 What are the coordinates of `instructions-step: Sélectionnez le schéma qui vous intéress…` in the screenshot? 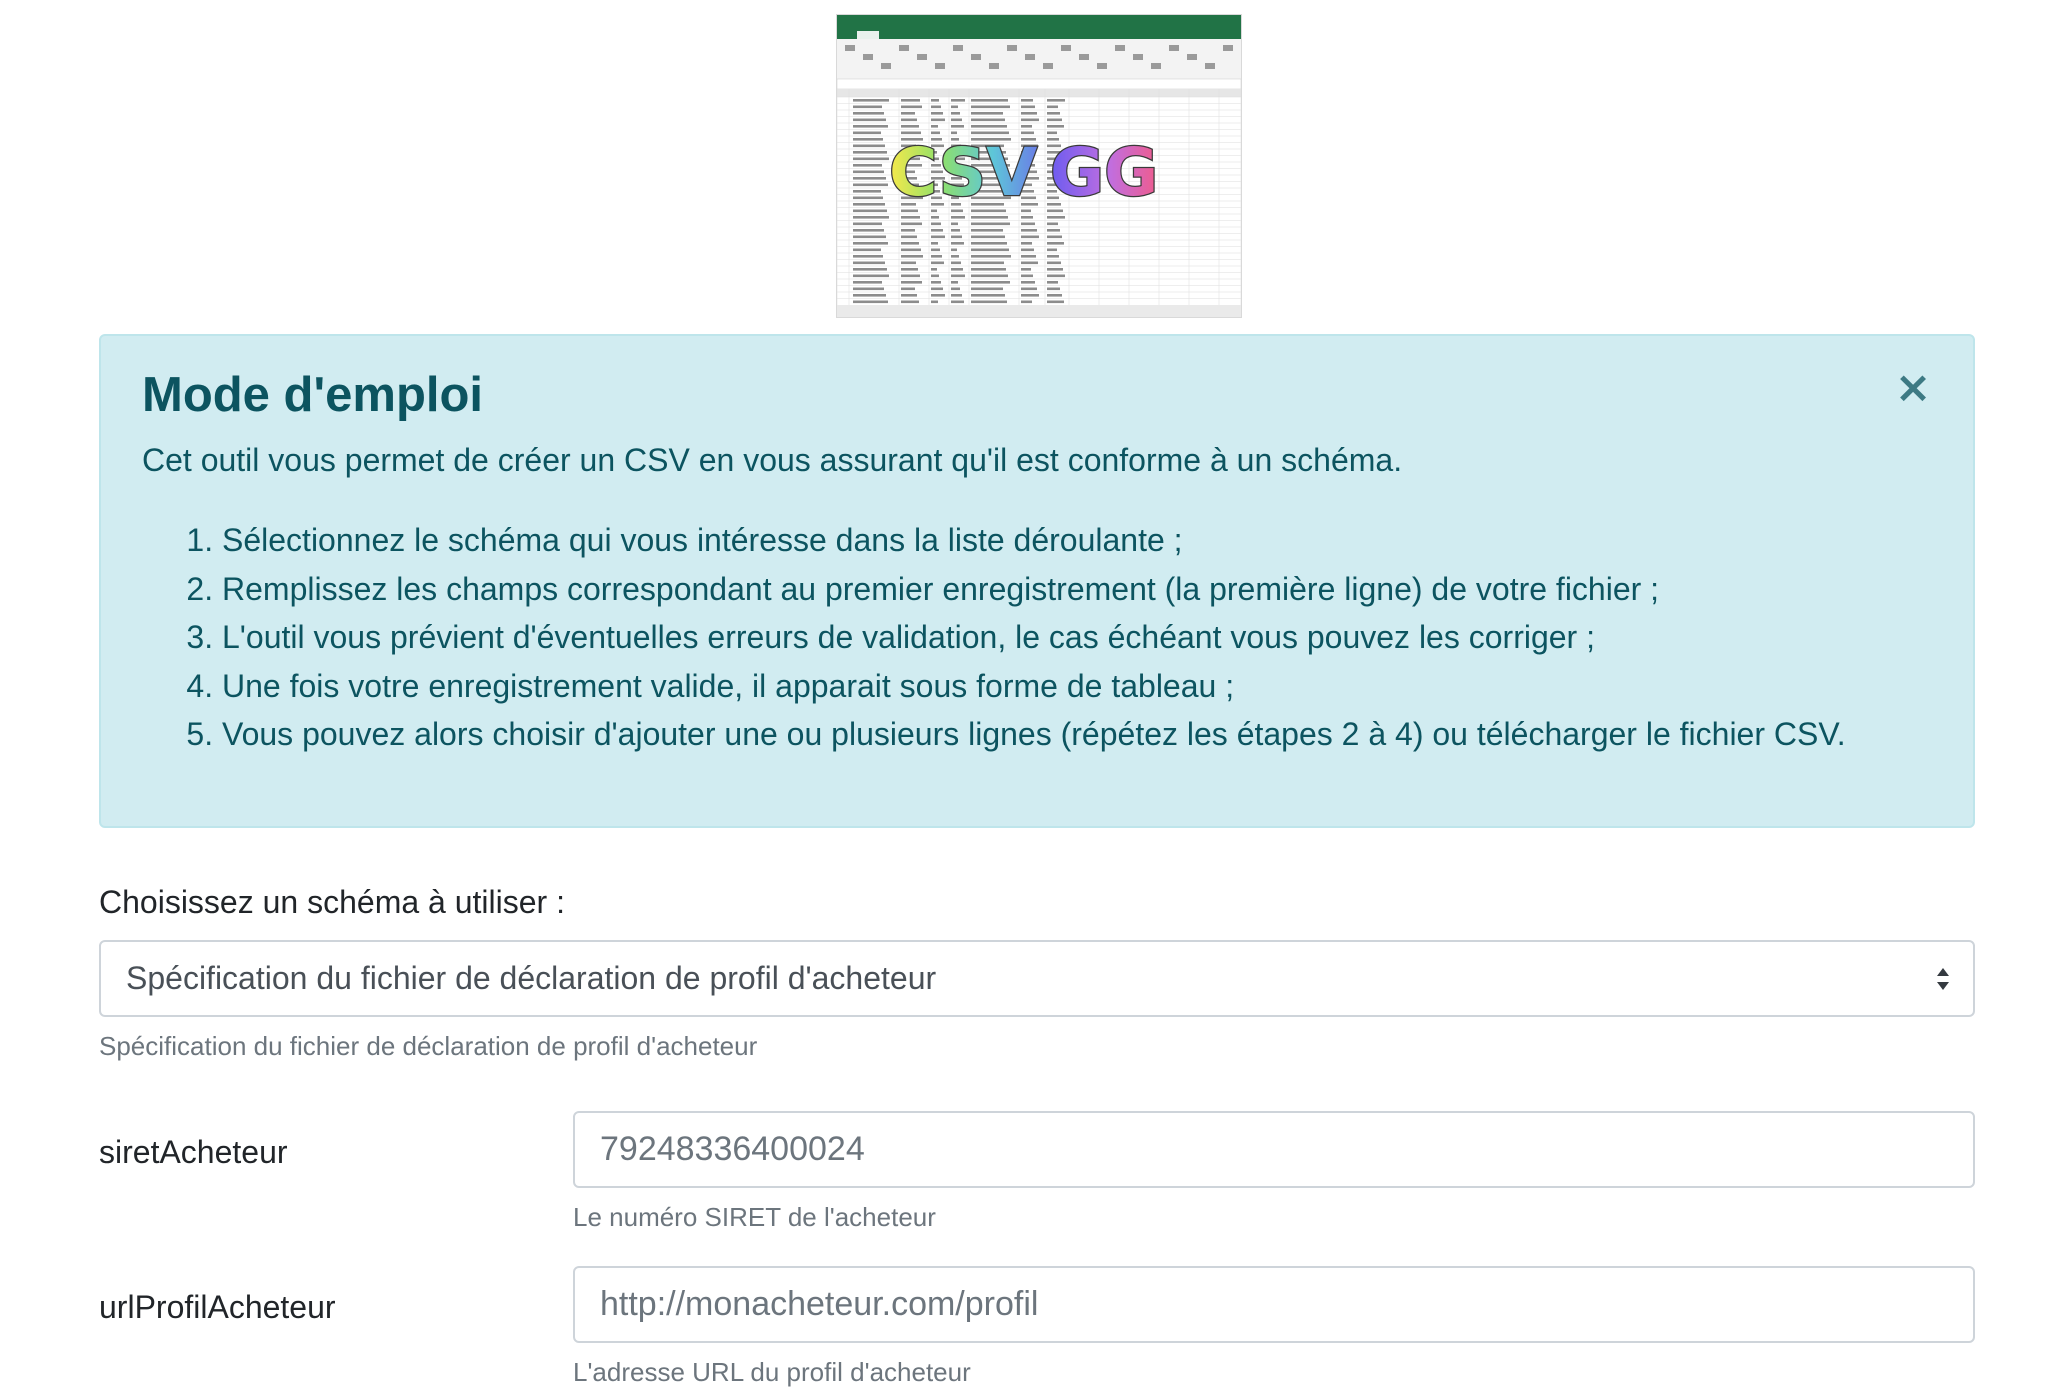 It's located at (1112, 540).